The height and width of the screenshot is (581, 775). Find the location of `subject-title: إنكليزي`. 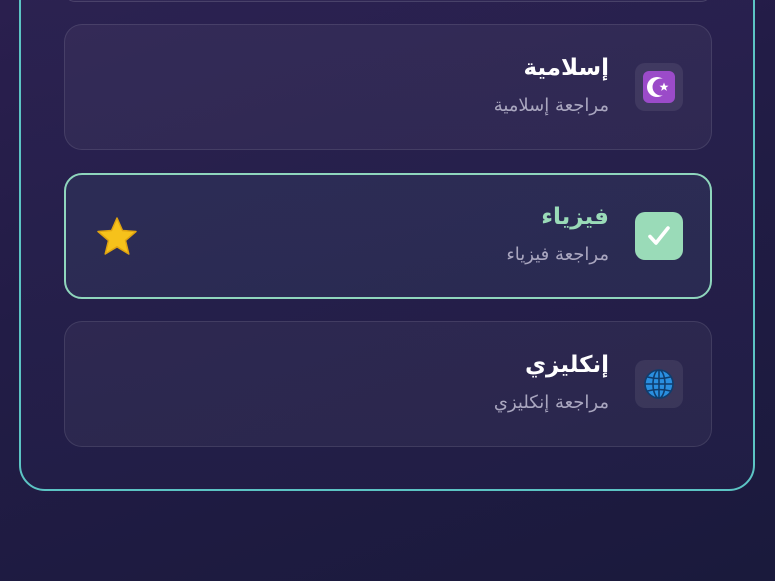

subject-title: إنكليزي is located at coordinates (566, 365).